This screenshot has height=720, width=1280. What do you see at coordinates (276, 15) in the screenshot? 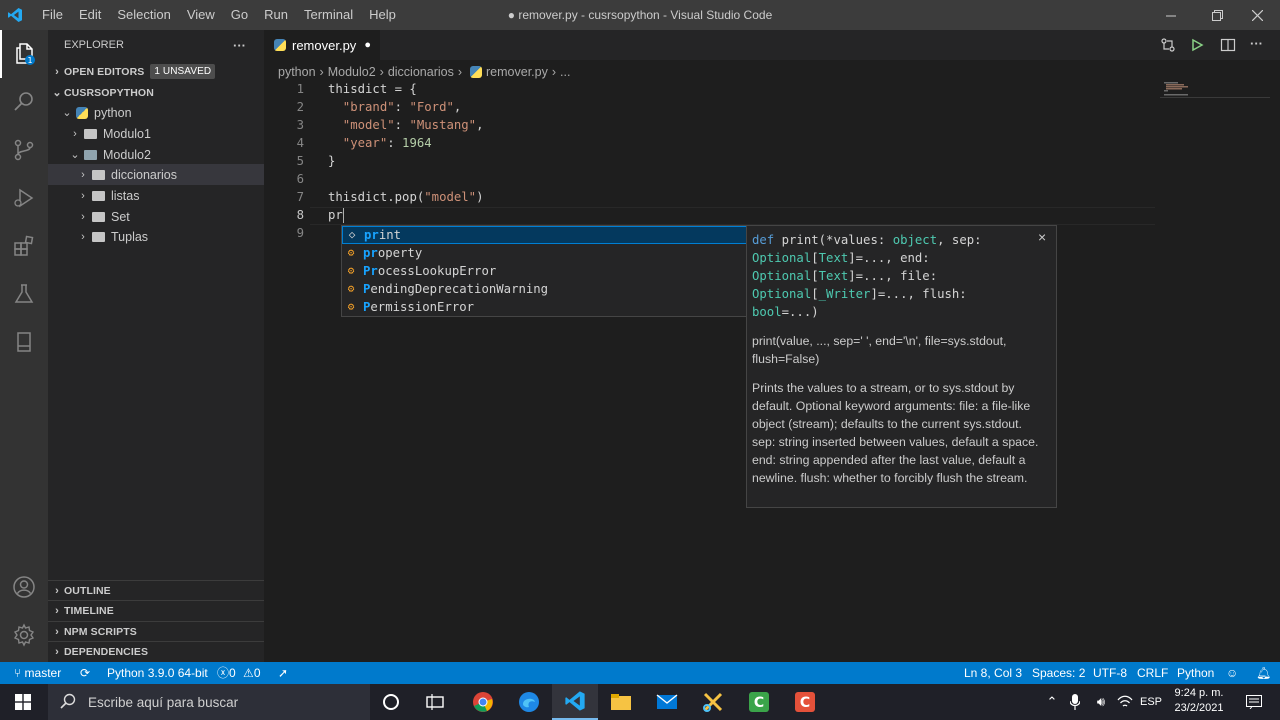
I see `menu-run: Run` at bounding box center [276, 15].